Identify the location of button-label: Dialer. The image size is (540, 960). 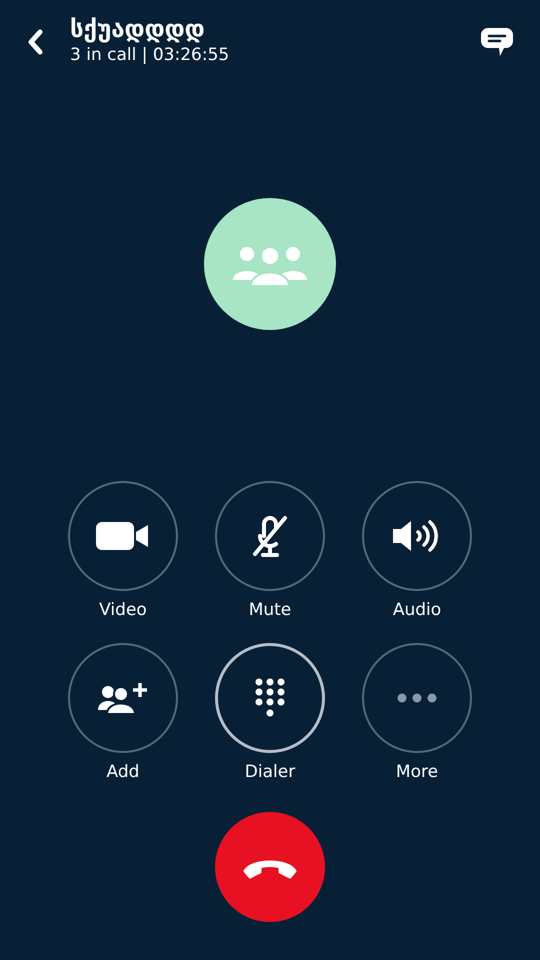
(270, 772).